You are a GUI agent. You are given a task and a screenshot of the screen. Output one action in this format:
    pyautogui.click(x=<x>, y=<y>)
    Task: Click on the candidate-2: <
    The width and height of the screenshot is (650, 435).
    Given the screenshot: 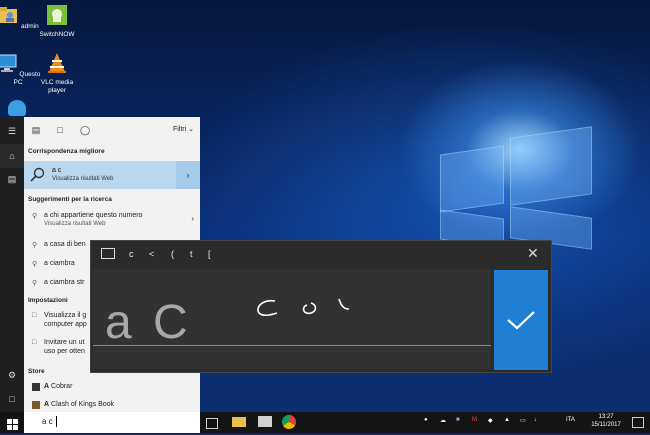 What is the action you would take?
    pyautogui.click(x=151, y=254)
    